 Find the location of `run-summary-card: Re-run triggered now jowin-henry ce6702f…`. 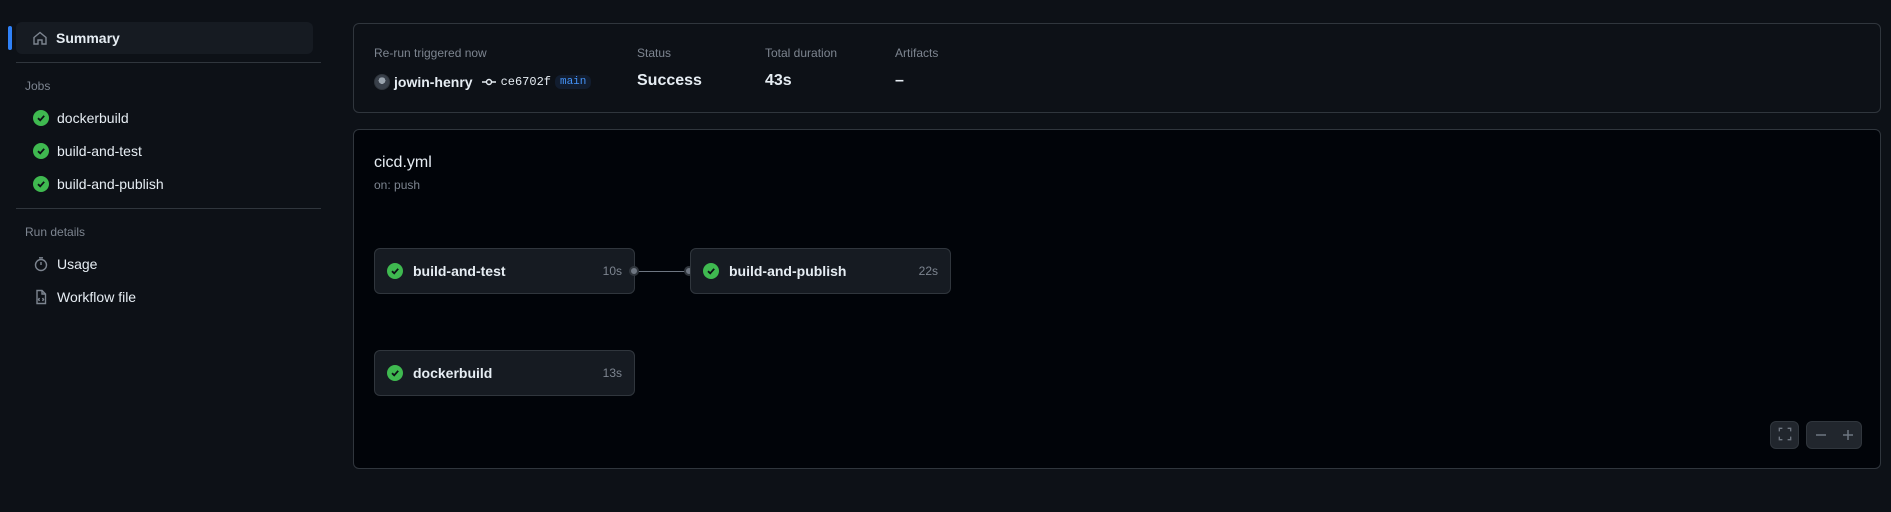

run-summary-card: Re-run triggered now jowin-henry ce6702f… is located at coordinates (1117, 68).